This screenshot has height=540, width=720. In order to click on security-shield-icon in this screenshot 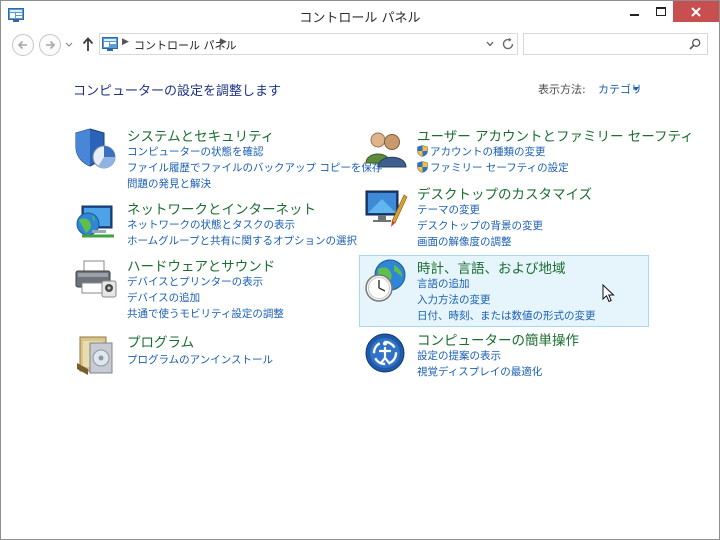, I will do `click(96, 149)`.